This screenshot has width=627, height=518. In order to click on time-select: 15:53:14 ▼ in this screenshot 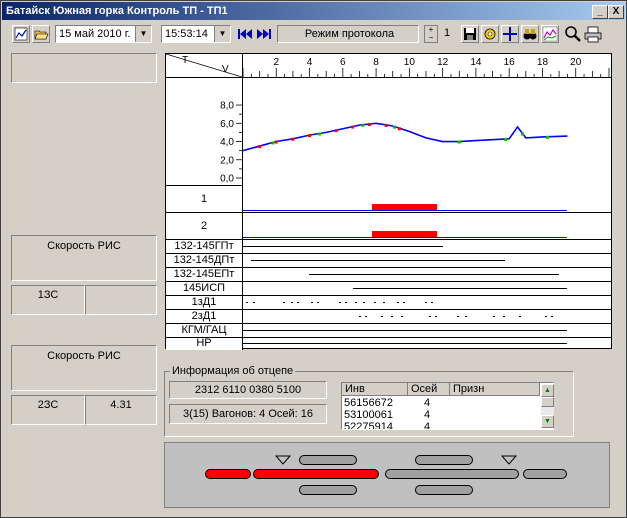, I will do `click(196, 34)`.